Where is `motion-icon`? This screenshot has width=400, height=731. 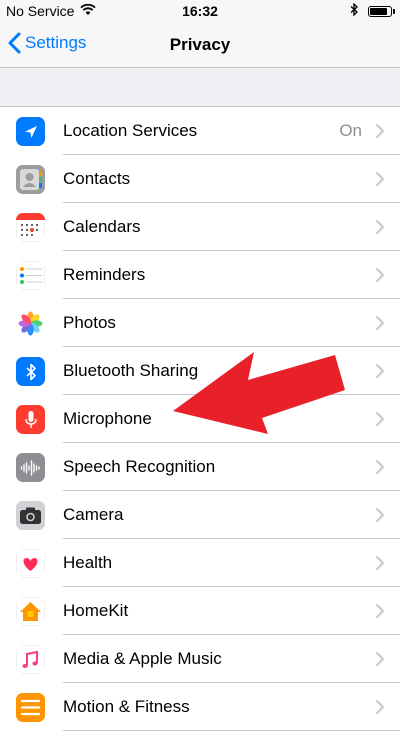
motion-icon is located at coordinates (30, 707).